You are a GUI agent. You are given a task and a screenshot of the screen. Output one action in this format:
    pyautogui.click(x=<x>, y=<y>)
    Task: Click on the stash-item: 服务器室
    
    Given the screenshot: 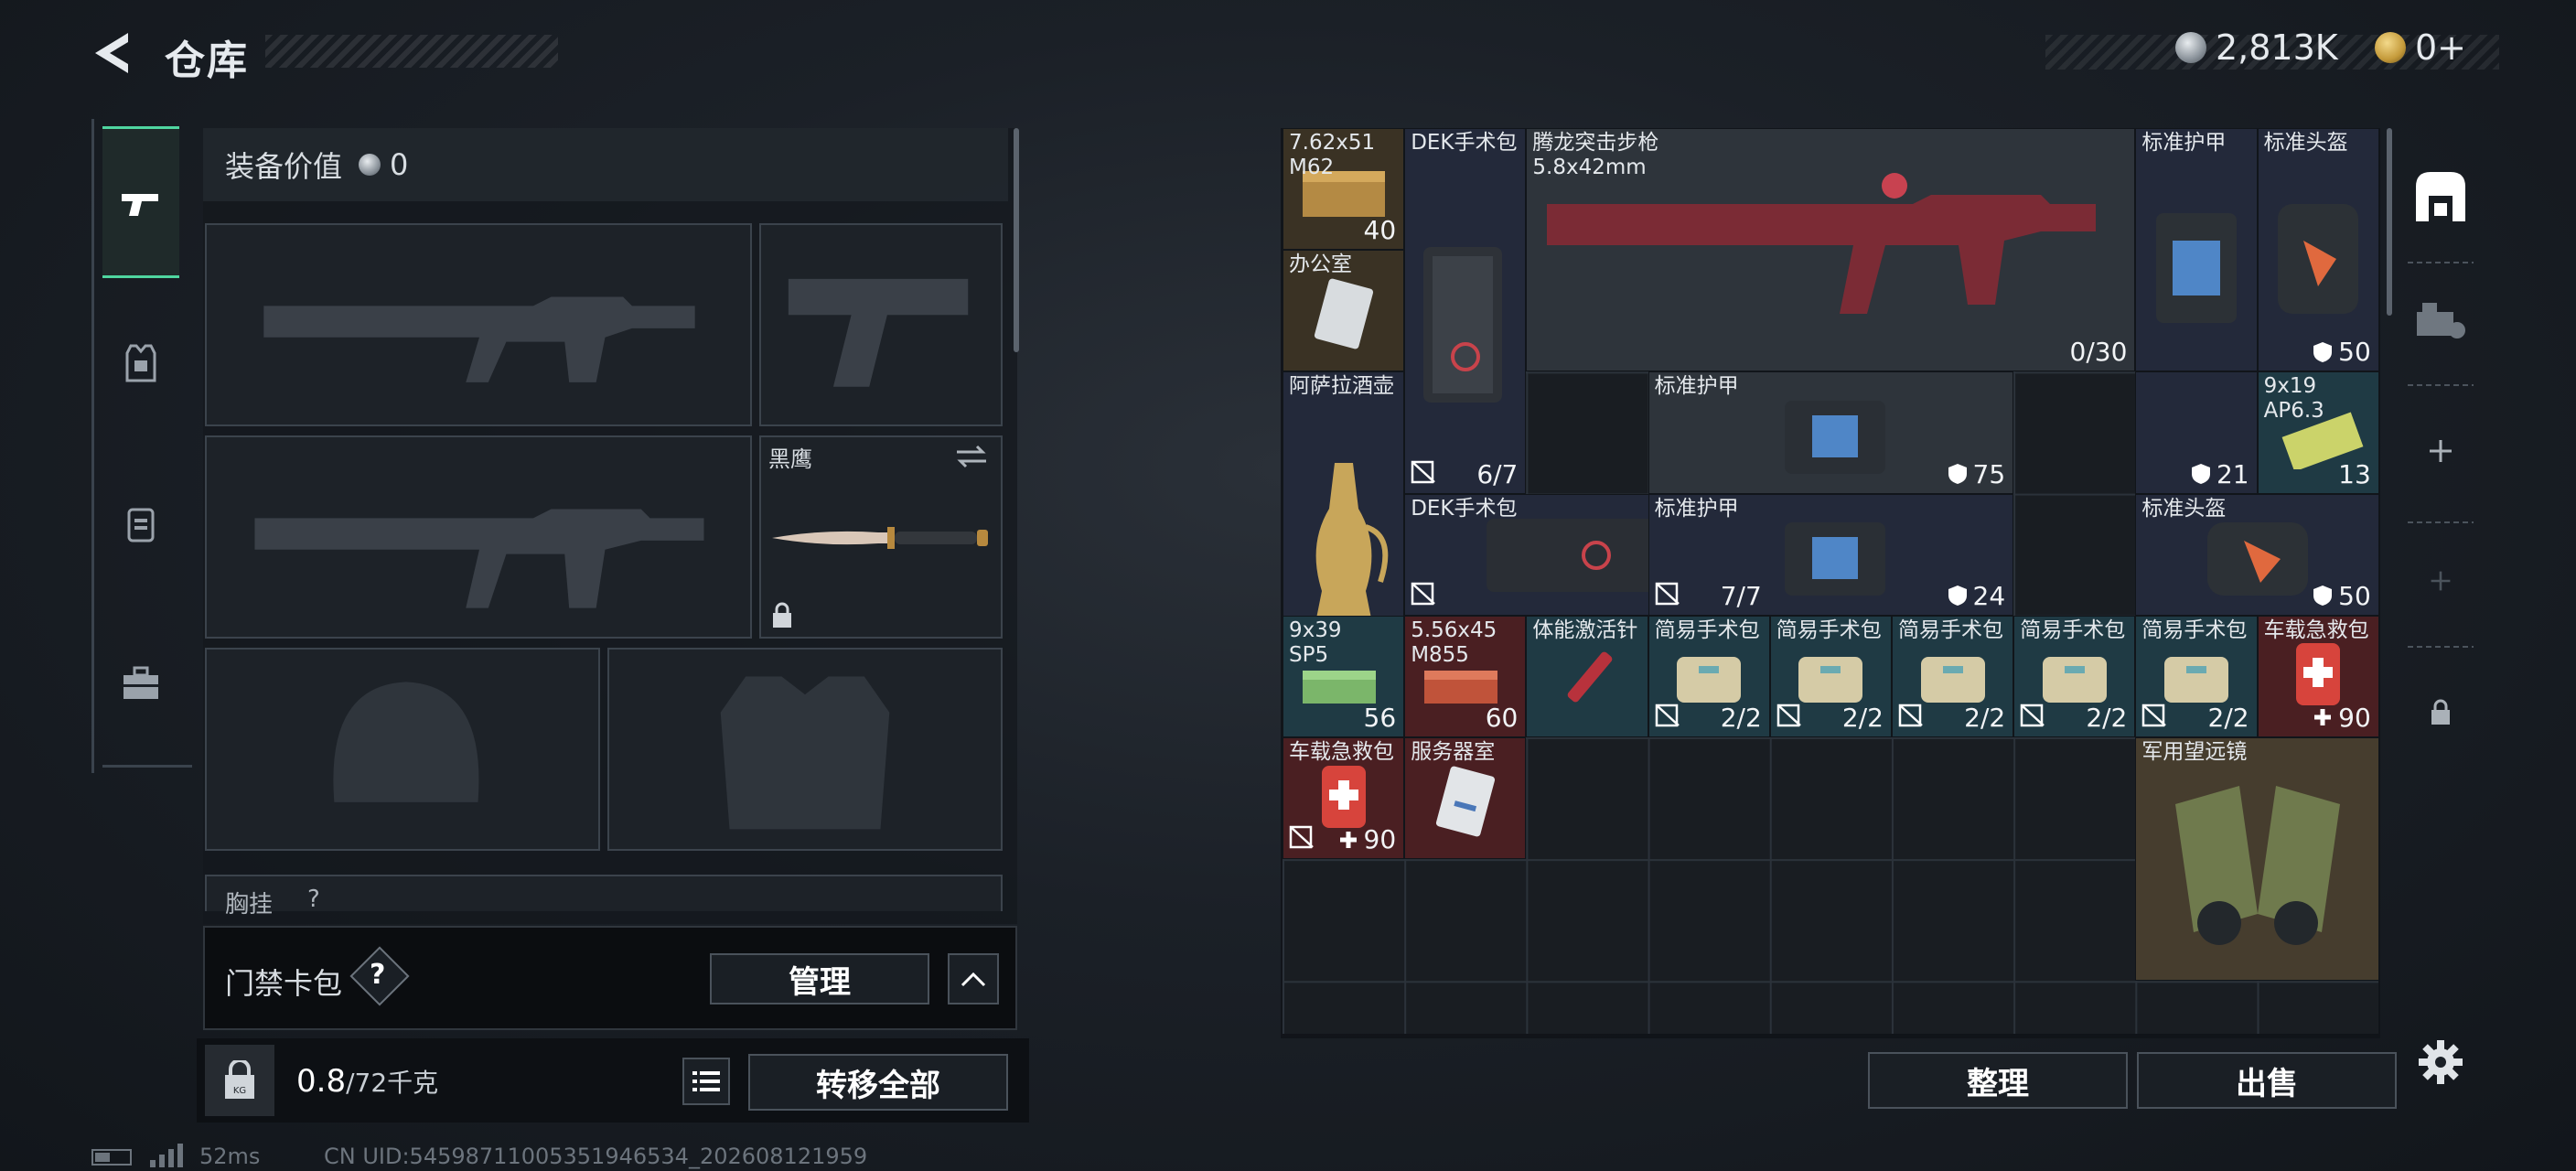 What is the action you would take?
    pyautogui.click(x=1465, y=798)
    